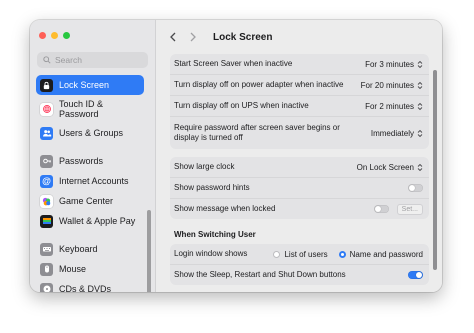 The height and width of the screenshot is (333, 474). Describe the element at coordinates (415, 275) in the screenshot. I see `sleep-buttons-toggle` at that location.